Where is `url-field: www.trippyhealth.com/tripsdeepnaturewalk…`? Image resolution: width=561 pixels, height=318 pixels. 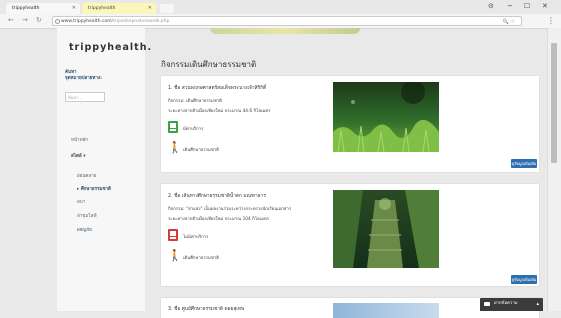 url-field: www.trippyhealth.com/tripsdeepnaturewalk… is located at coordinates (287, 21).